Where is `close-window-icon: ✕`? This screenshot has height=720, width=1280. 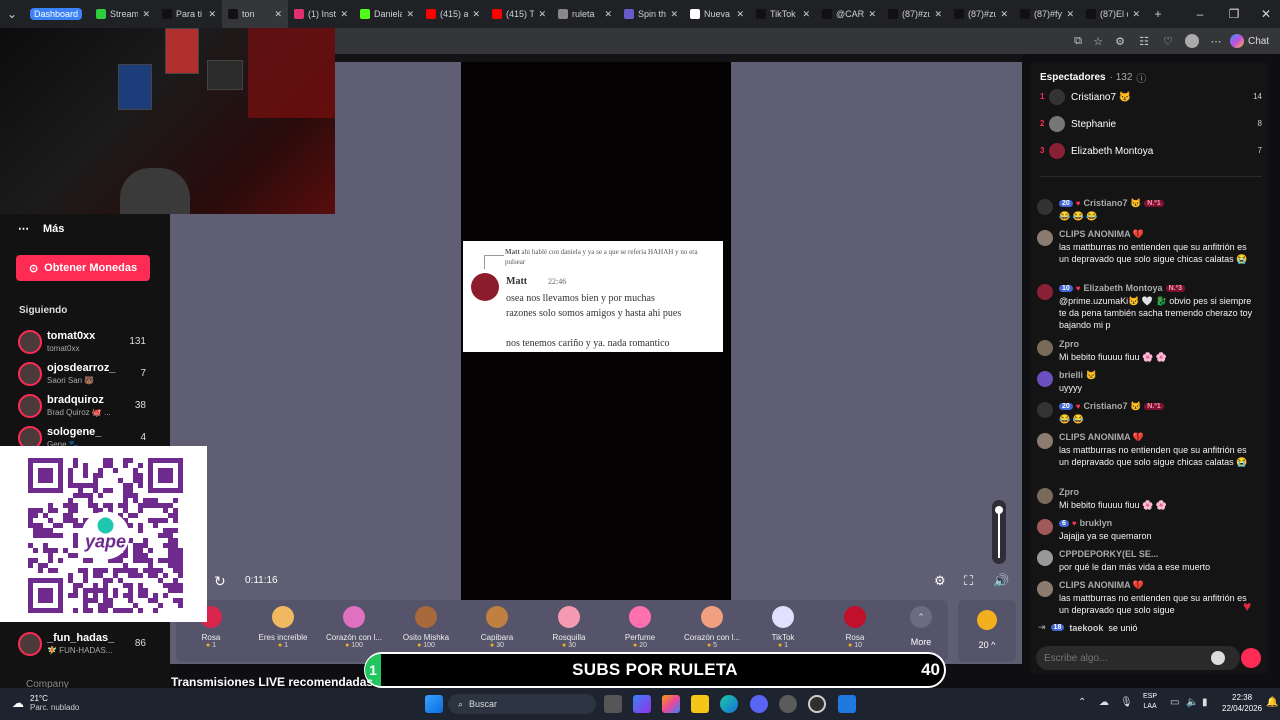
close-window-icon: ✕ is located at coordinates (1263, 14).